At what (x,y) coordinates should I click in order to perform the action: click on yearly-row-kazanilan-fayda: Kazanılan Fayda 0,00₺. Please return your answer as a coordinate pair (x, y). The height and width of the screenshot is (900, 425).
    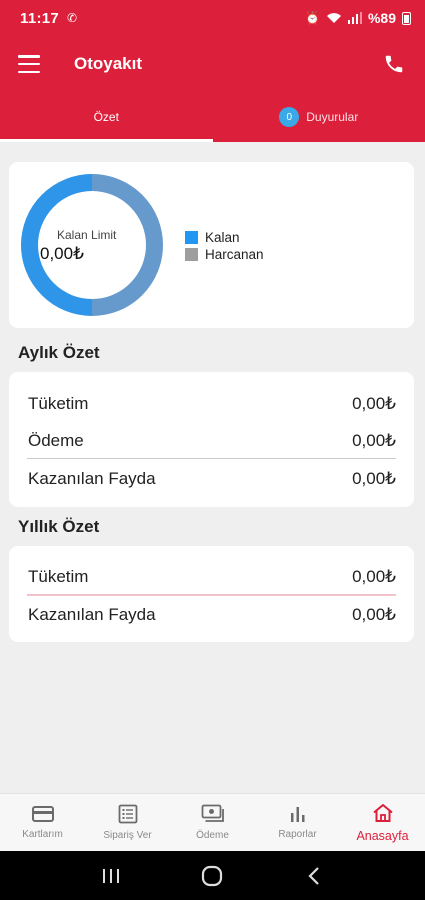
    Looking at the image, I should click on (212, 615).